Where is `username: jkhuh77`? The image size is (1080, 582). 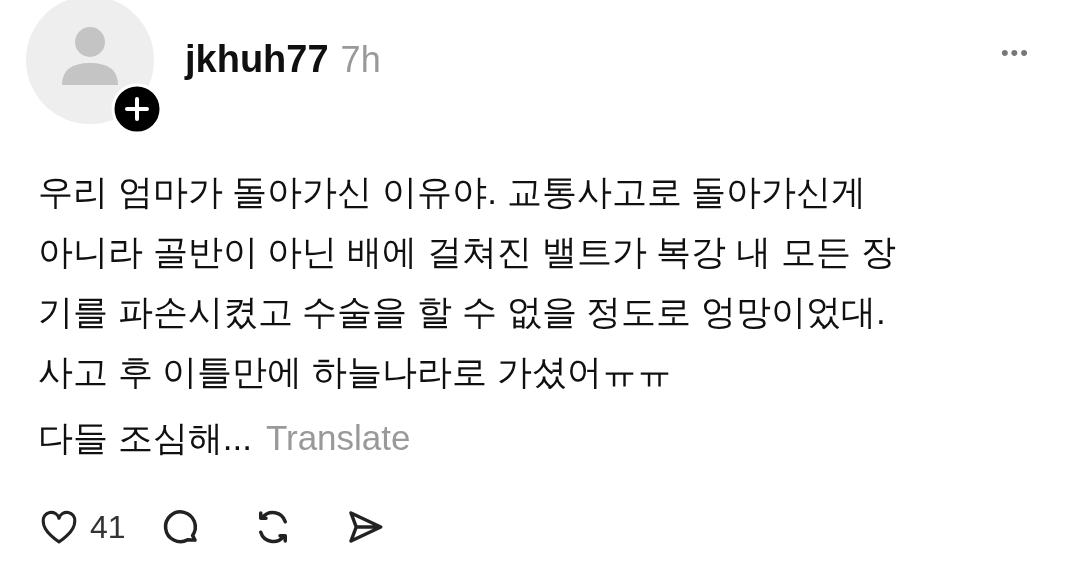 username: jkhuh77 is located at coordinates (257, 59).